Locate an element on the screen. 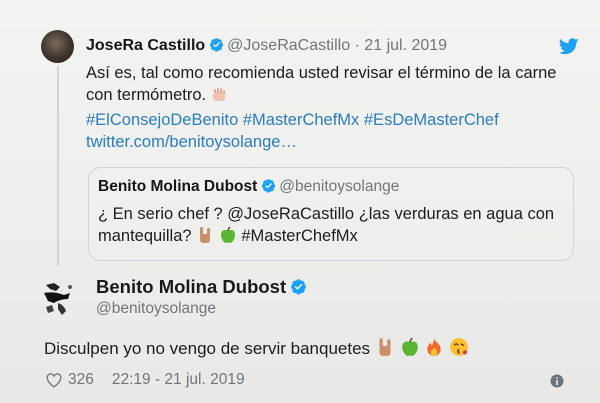 The height and width of the screenshot is (403, 600). reply-author-handle: @benitoysolange is located at coordinates (156, 309).